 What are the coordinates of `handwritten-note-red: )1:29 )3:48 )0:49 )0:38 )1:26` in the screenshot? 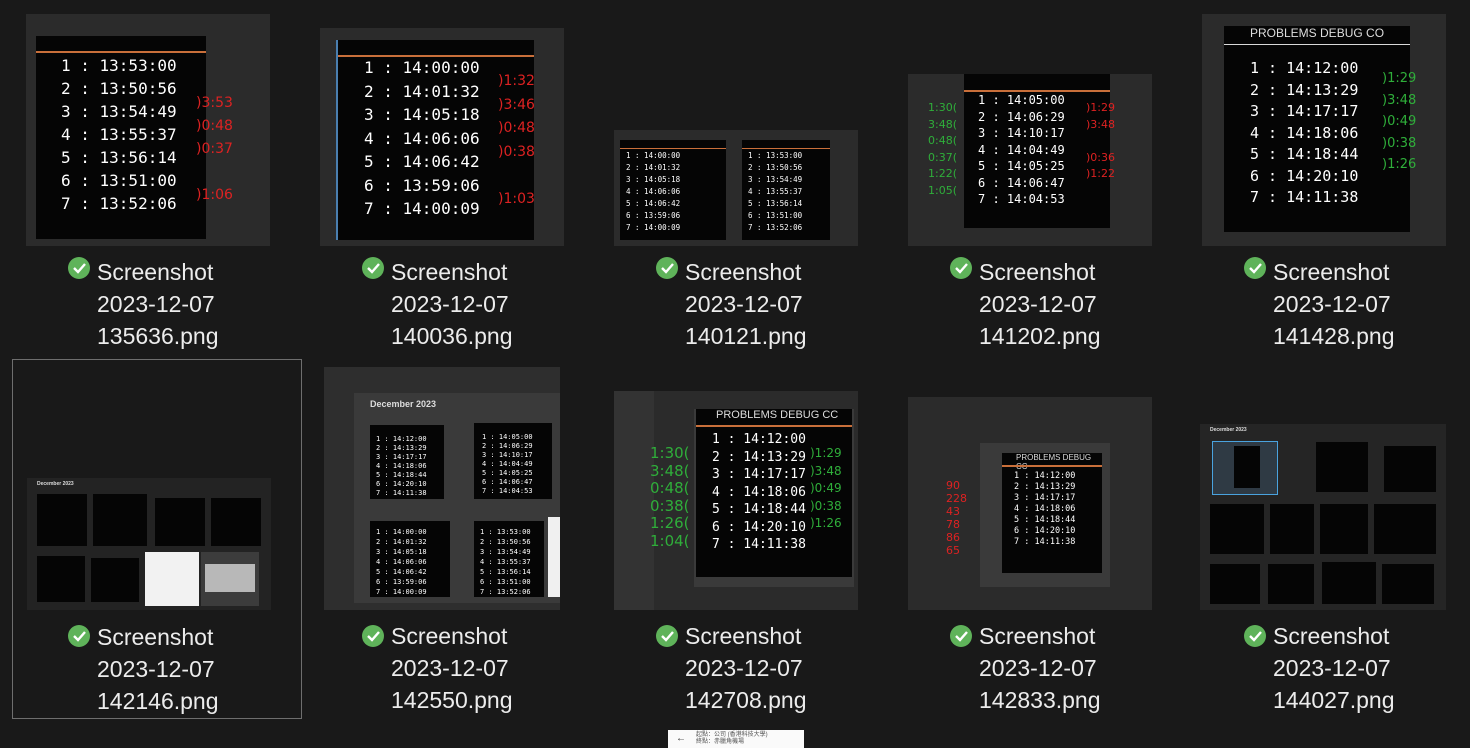 It's located at (826, 488).